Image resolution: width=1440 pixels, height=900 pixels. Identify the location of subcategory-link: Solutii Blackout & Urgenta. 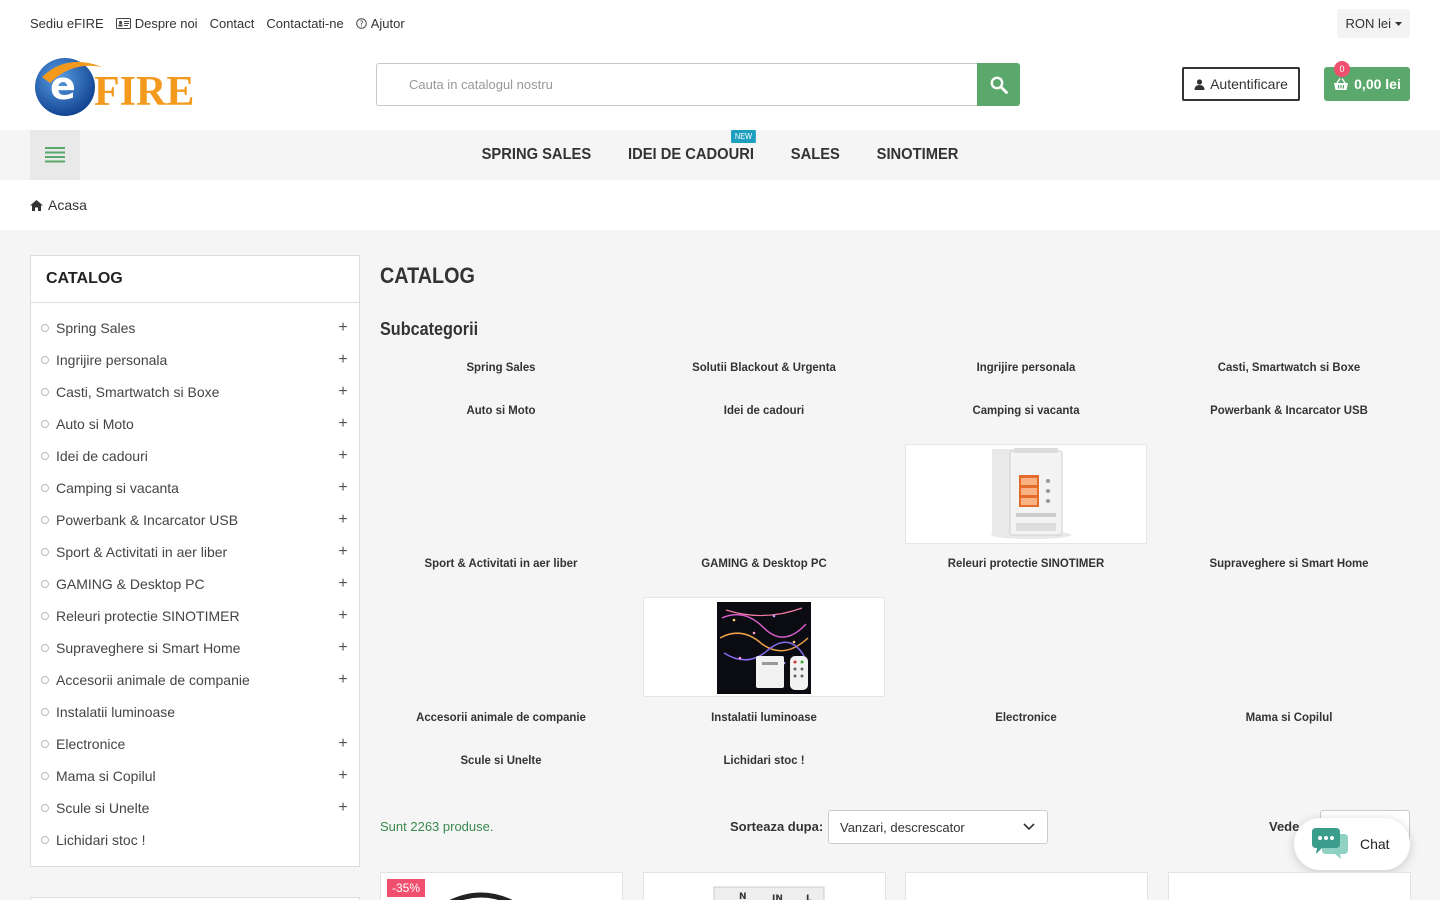
(764, 367).